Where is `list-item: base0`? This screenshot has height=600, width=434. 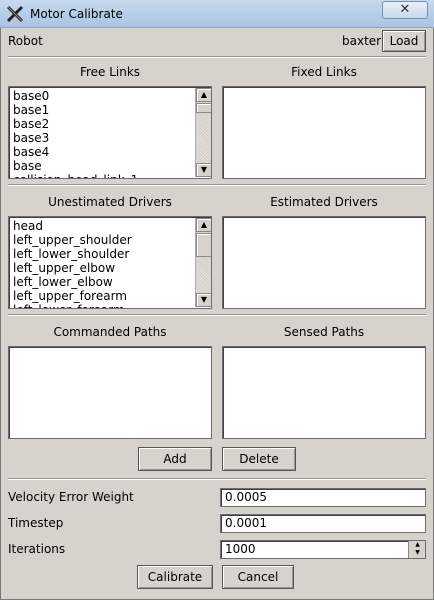 list-item: base0 is located at coordinates (112, 96).